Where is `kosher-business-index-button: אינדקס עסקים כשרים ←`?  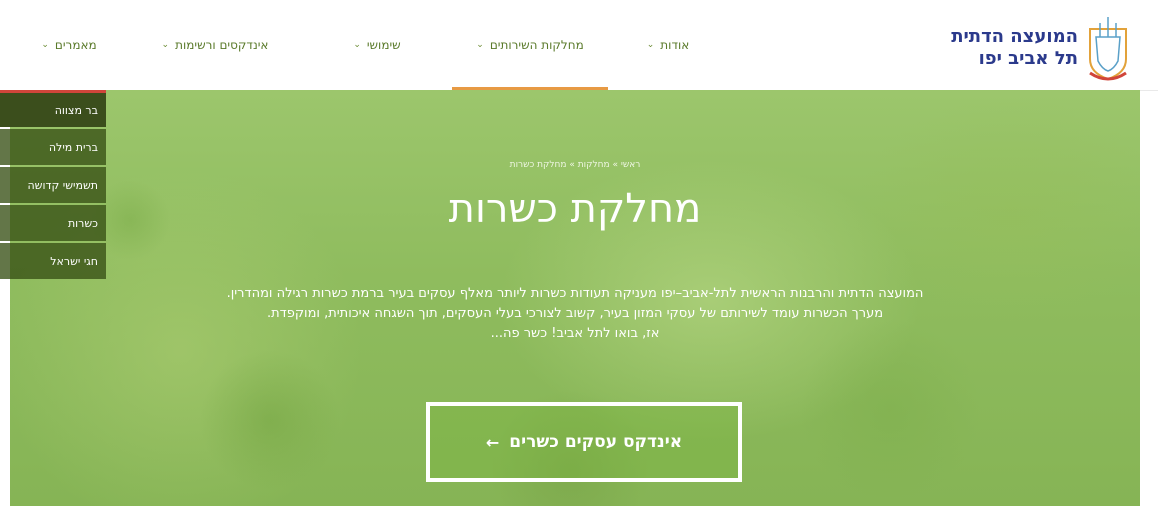 kosher-business-index-button: אינדקס עסקים כשרים ← is located at coordinates (584, 442).